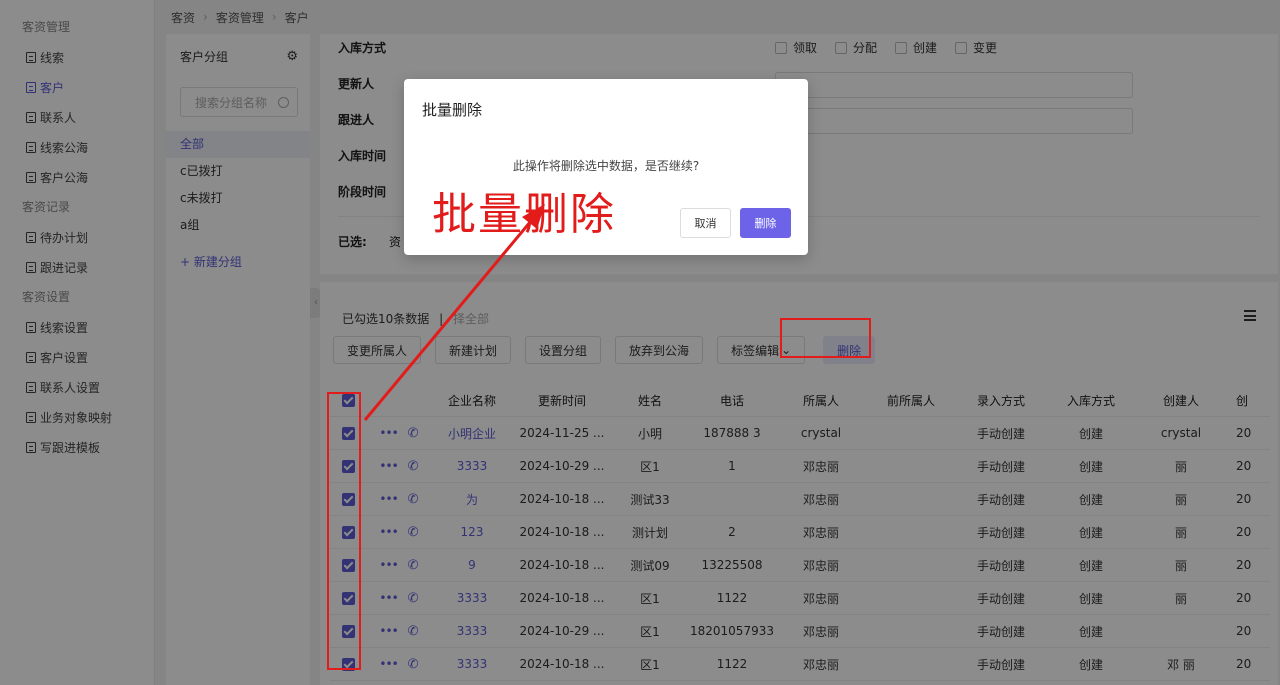 The width and height of the screenshot is (1280, 685). Describe the element at coordinates (524, 214) in the screenshot. I see `annotation-text: 批量删除` at that location.